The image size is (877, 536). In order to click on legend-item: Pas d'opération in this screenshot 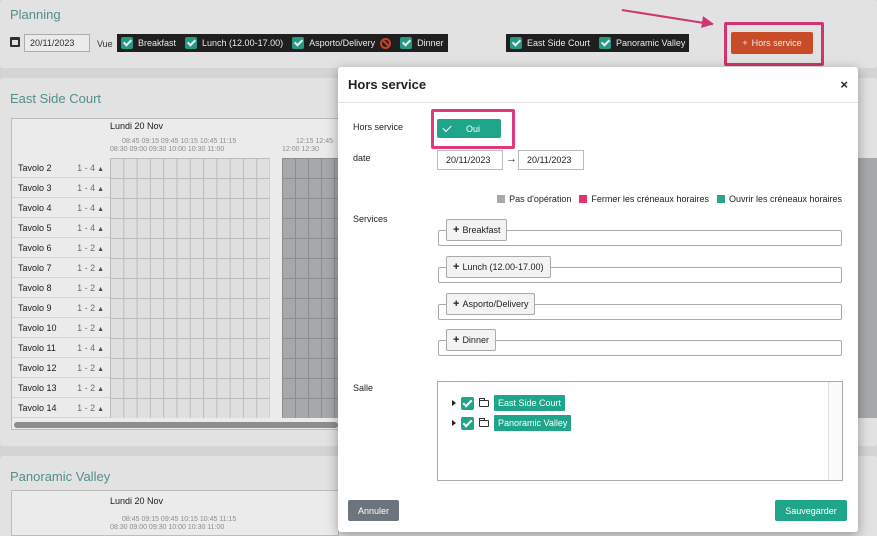, I will do `click(534, 199)`.